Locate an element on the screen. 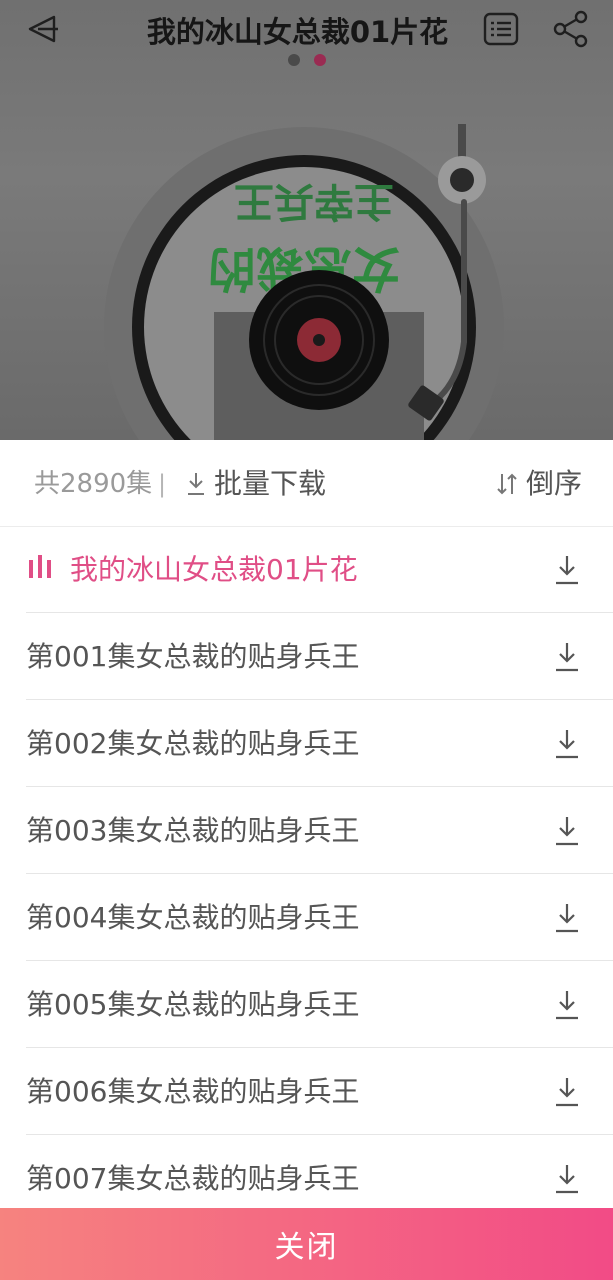  sort-icon is located at coordinates (507, 484).